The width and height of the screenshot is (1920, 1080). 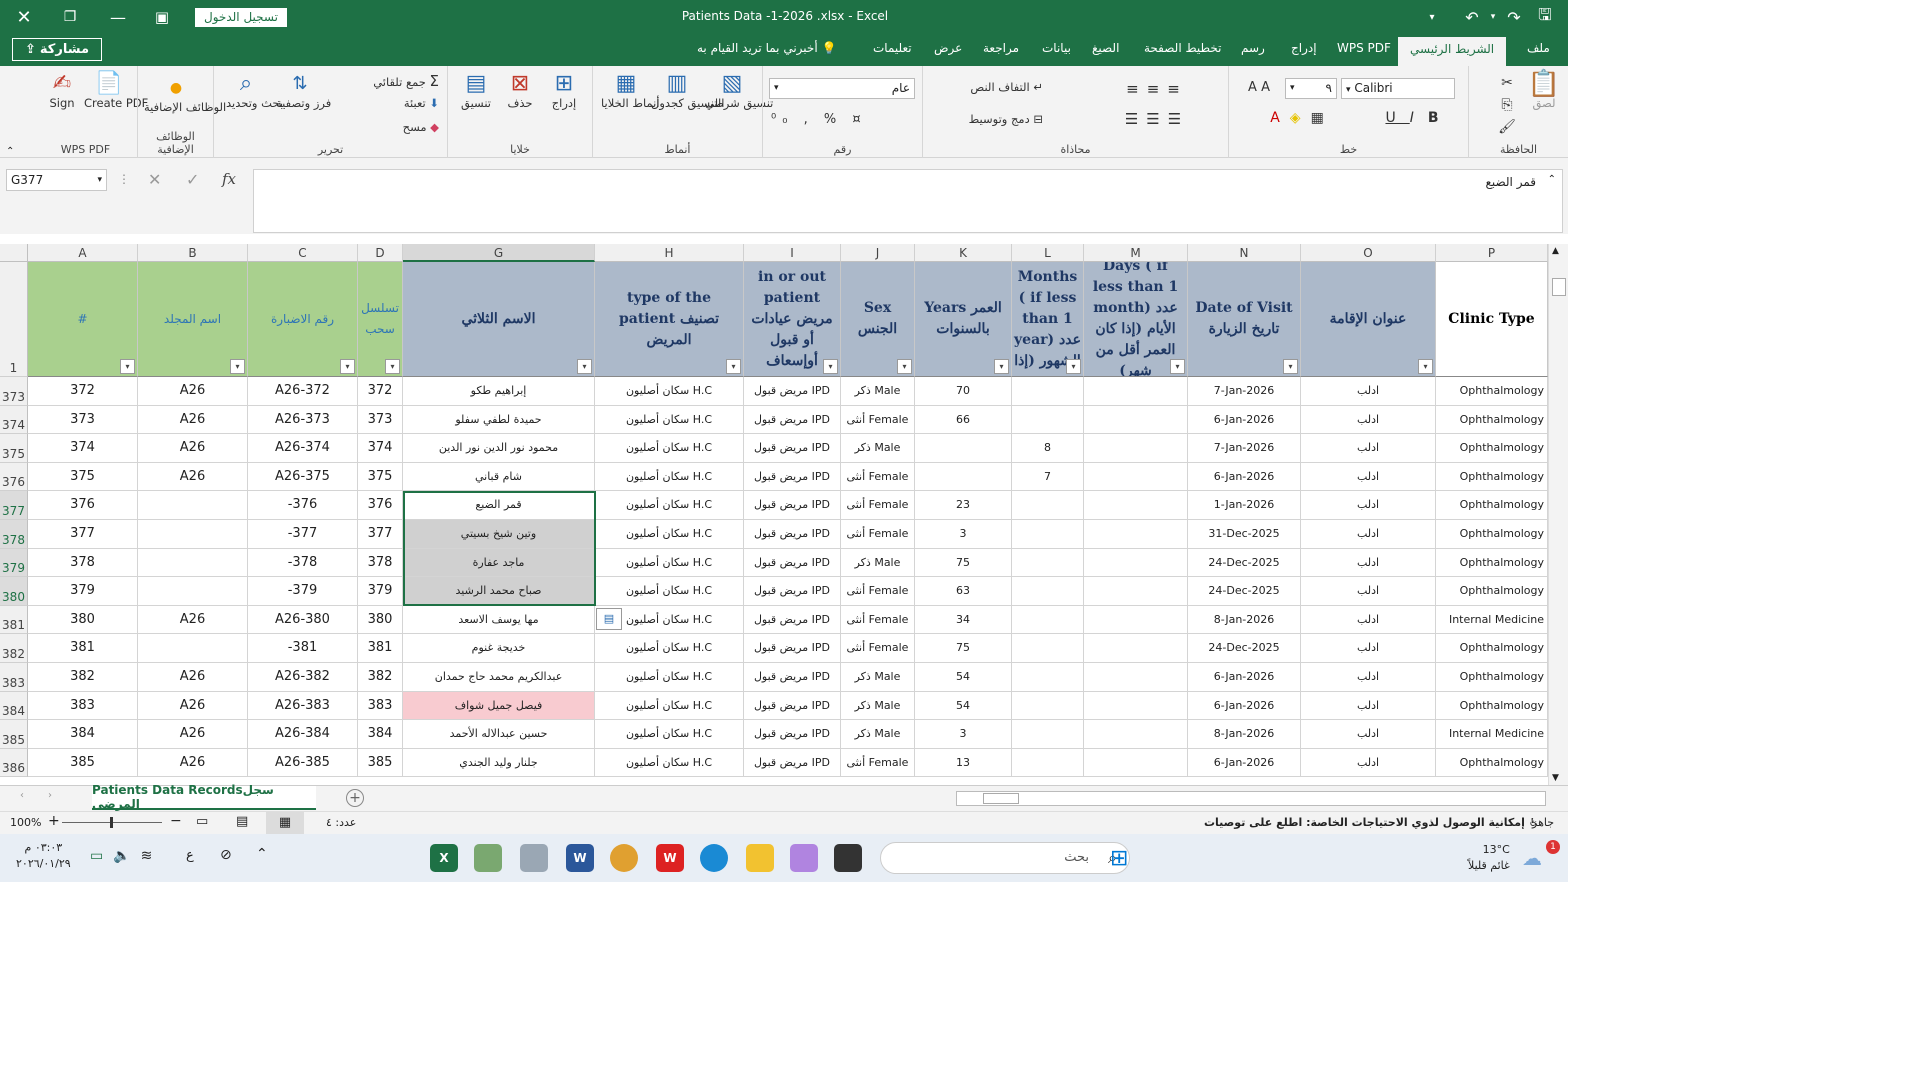 What do you see at coordinates (14, 734) in the screenshot?
I see `row-header: 385` at bounding box center [14, 734].